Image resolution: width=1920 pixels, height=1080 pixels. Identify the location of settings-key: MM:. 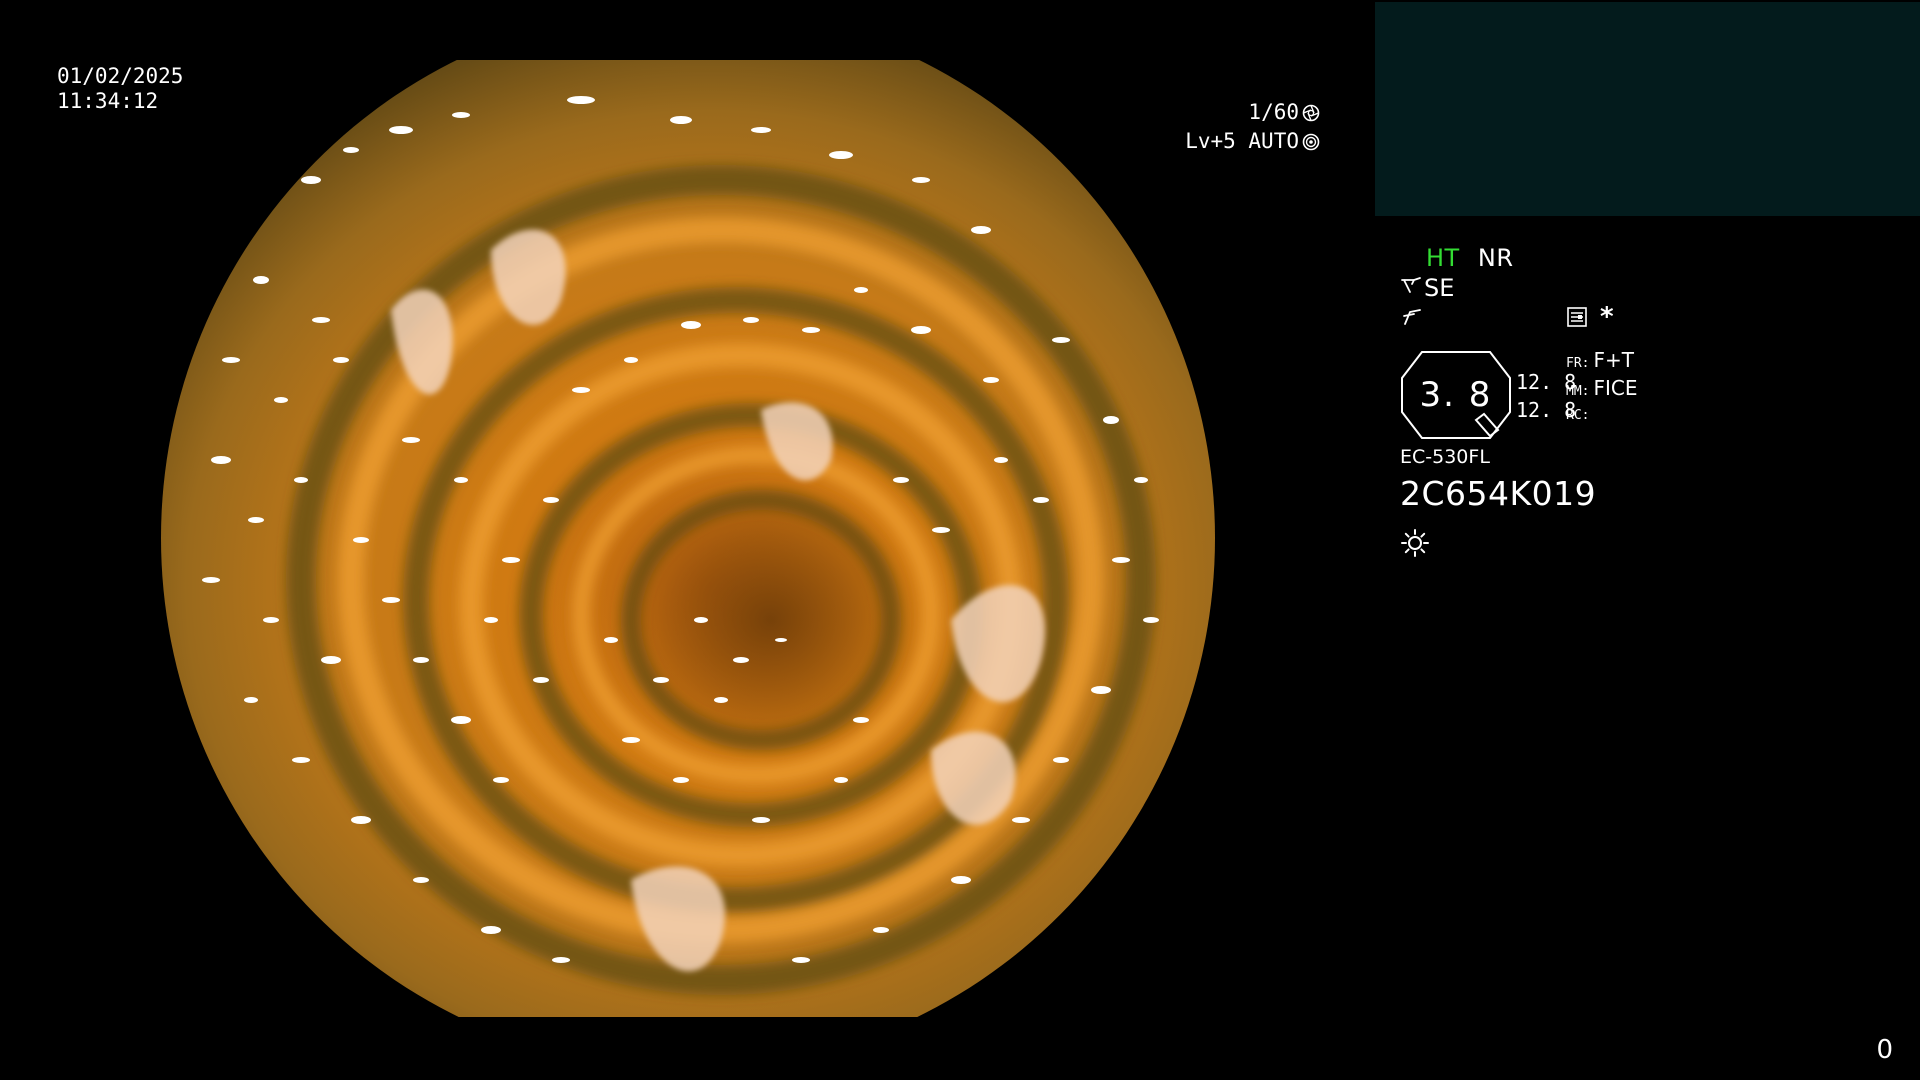
(1578, 391).